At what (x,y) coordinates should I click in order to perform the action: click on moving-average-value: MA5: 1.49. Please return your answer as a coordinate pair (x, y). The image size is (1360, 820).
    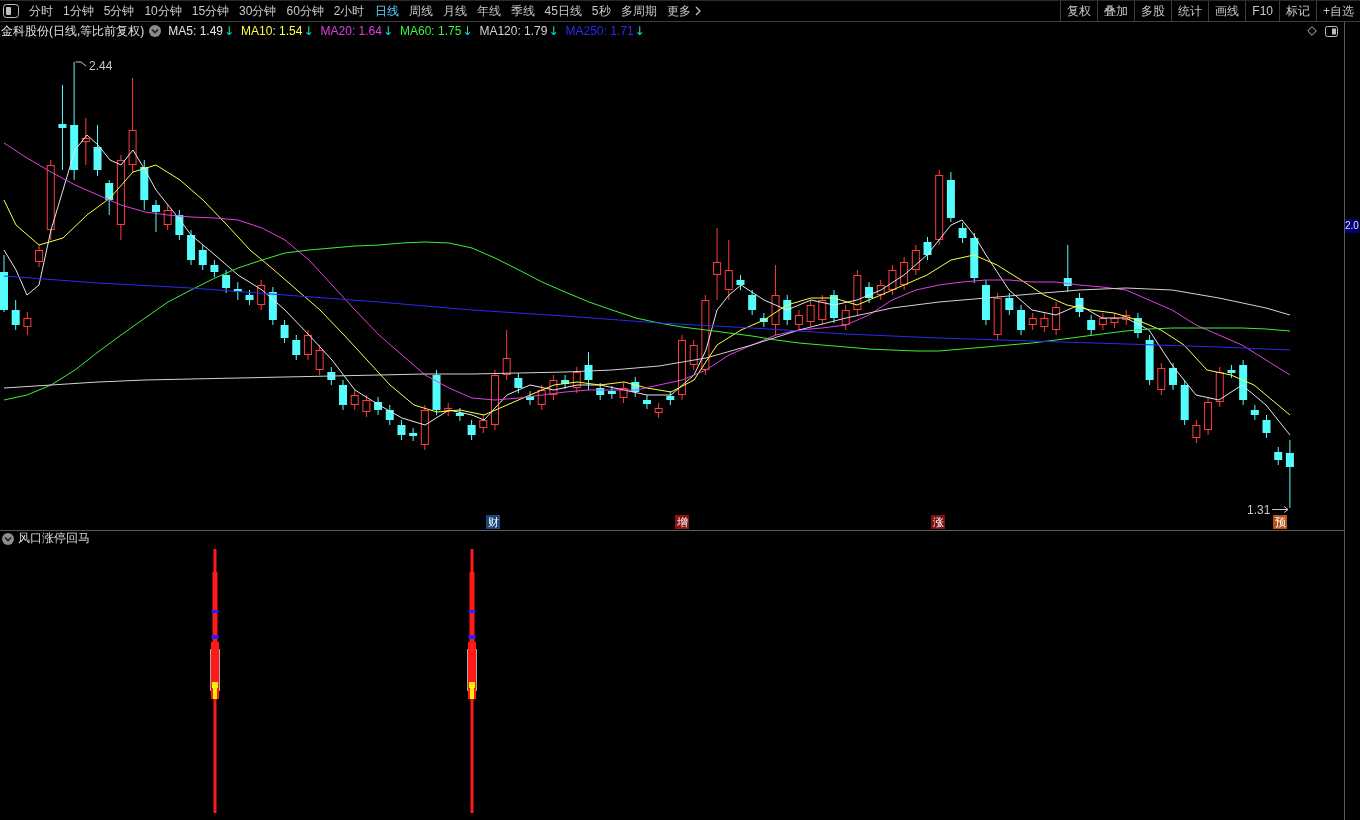
    Looking at the image, I should click on (196, 31).